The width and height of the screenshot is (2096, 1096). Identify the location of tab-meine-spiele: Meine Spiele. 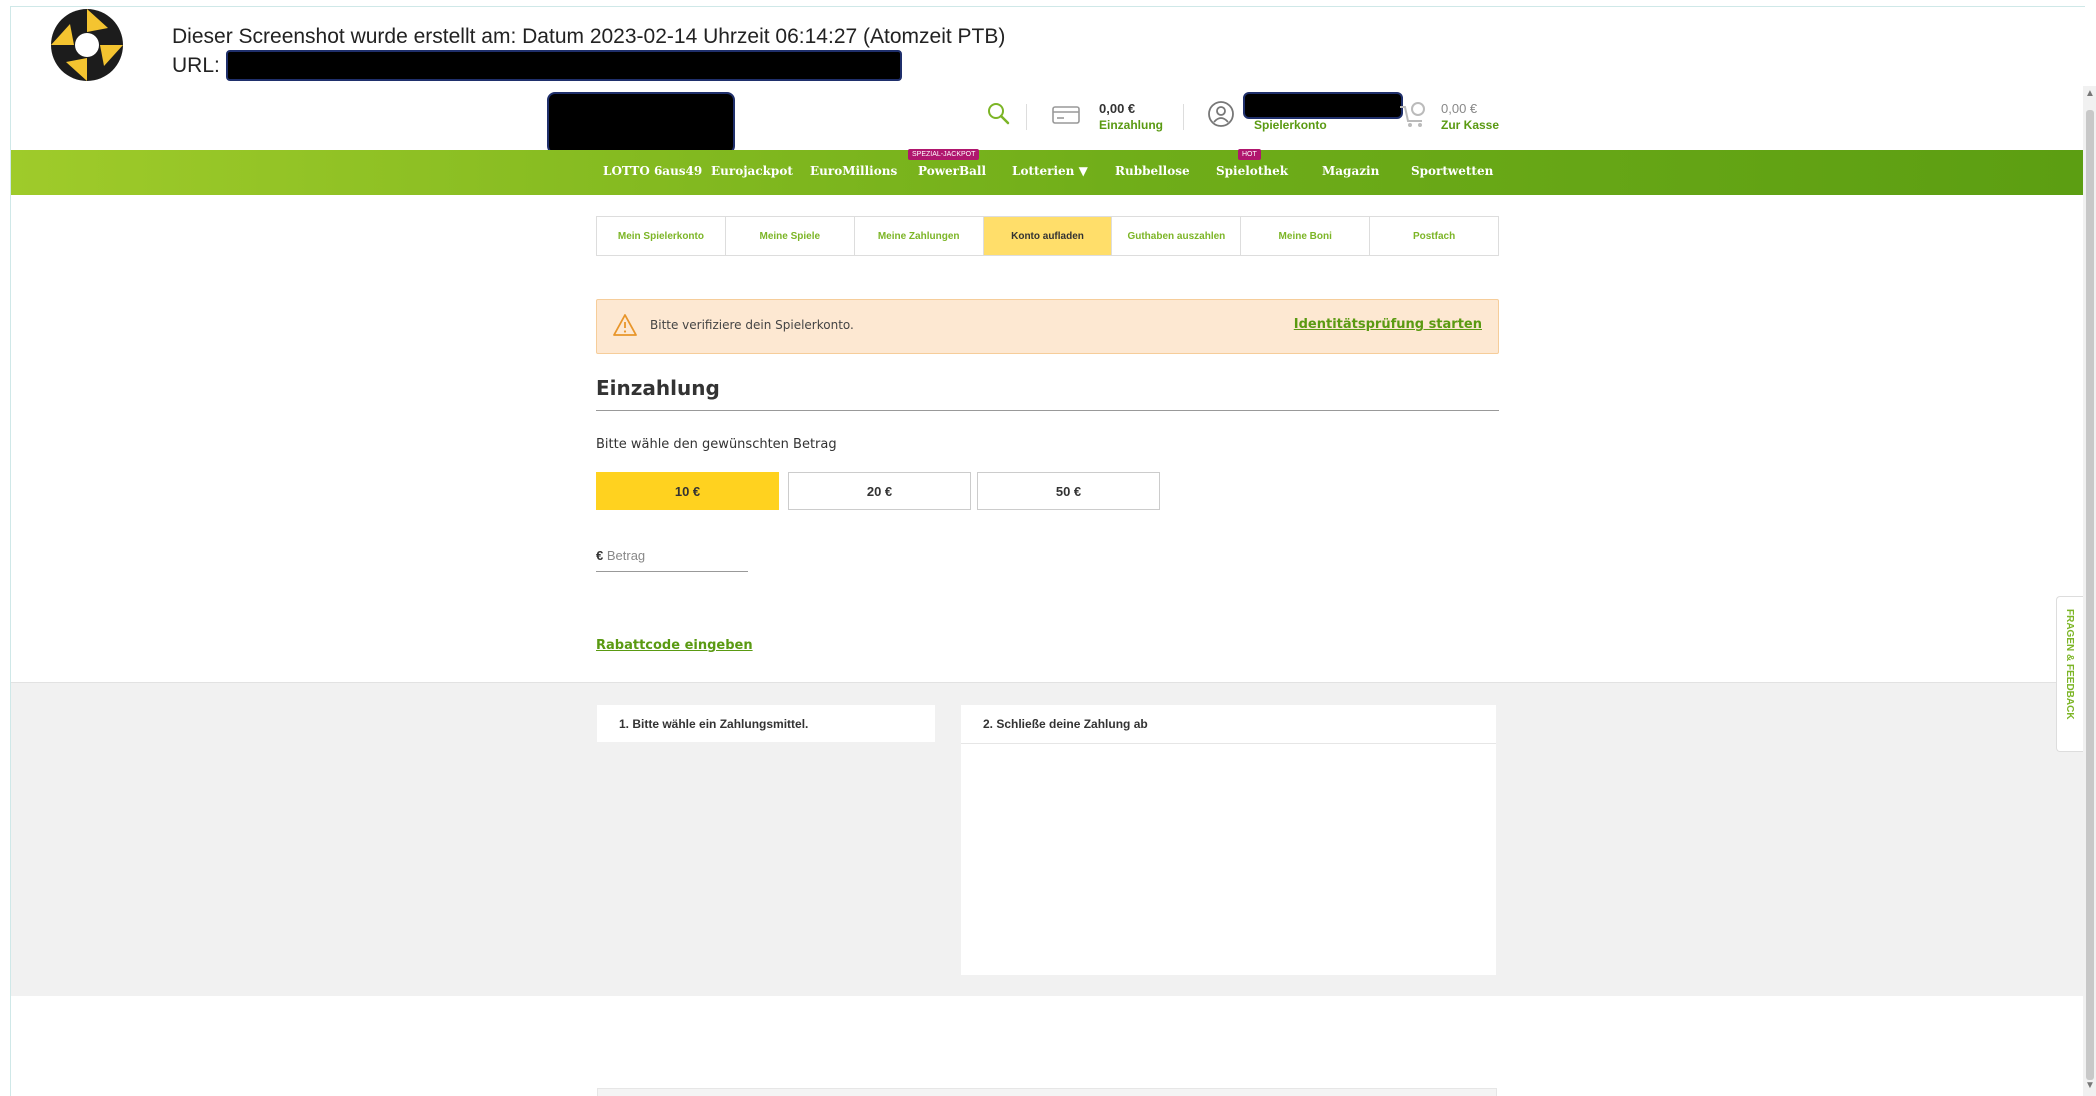
(790, 236).